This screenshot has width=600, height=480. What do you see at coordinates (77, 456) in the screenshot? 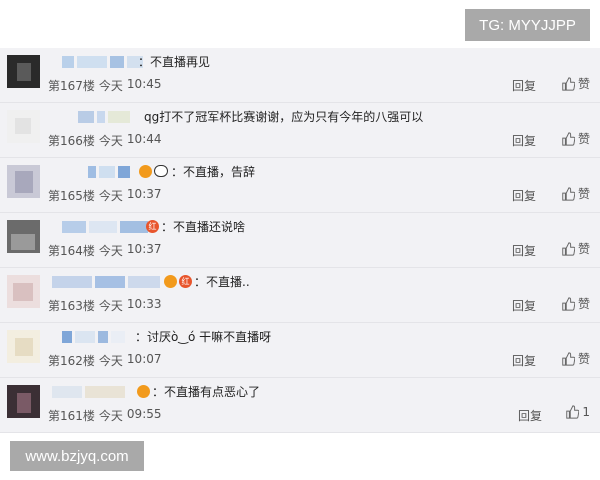
I see `watermark-bottom: www.bzjyq.com` at bounding box center [77, 456].